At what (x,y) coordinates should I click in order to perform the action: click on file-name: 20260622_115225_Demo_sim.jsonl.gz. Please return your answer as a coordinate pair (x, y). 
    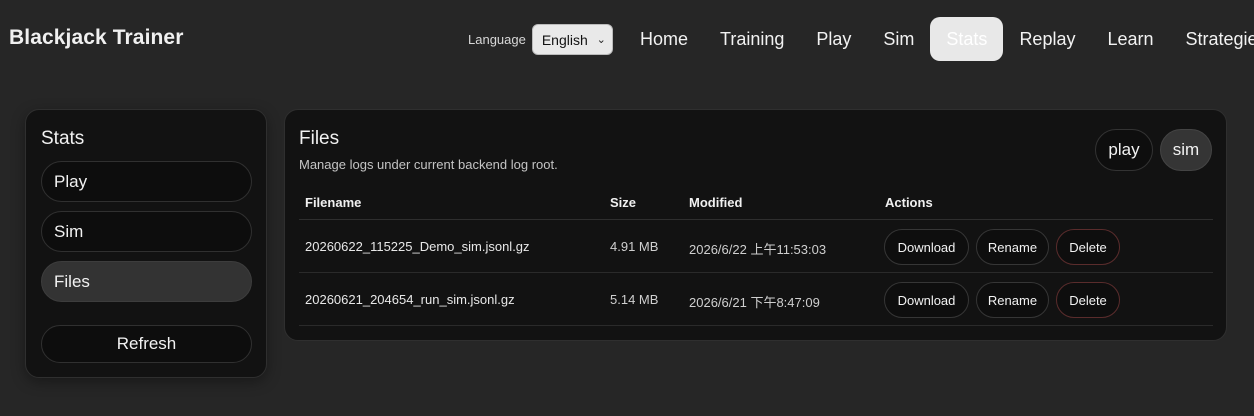
    Looking at the image, I should click on (417, 246).